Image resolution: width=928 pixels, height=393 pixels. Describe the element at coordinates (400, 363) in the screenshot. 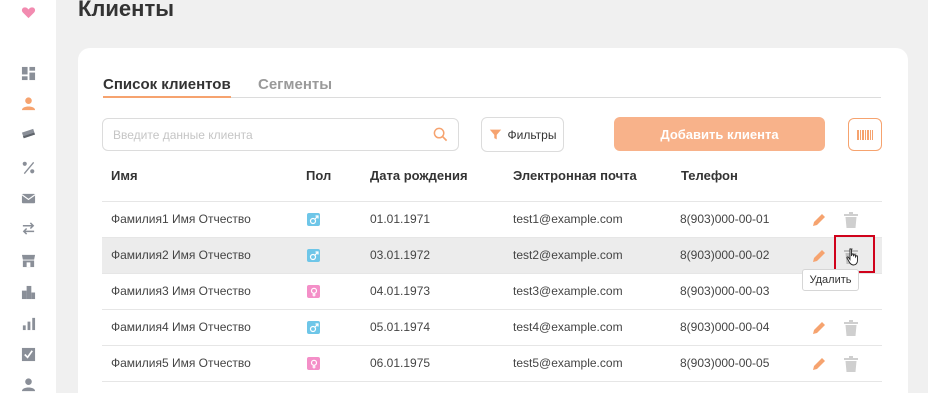

I see `birth-date: 06.01.1975` at that location.